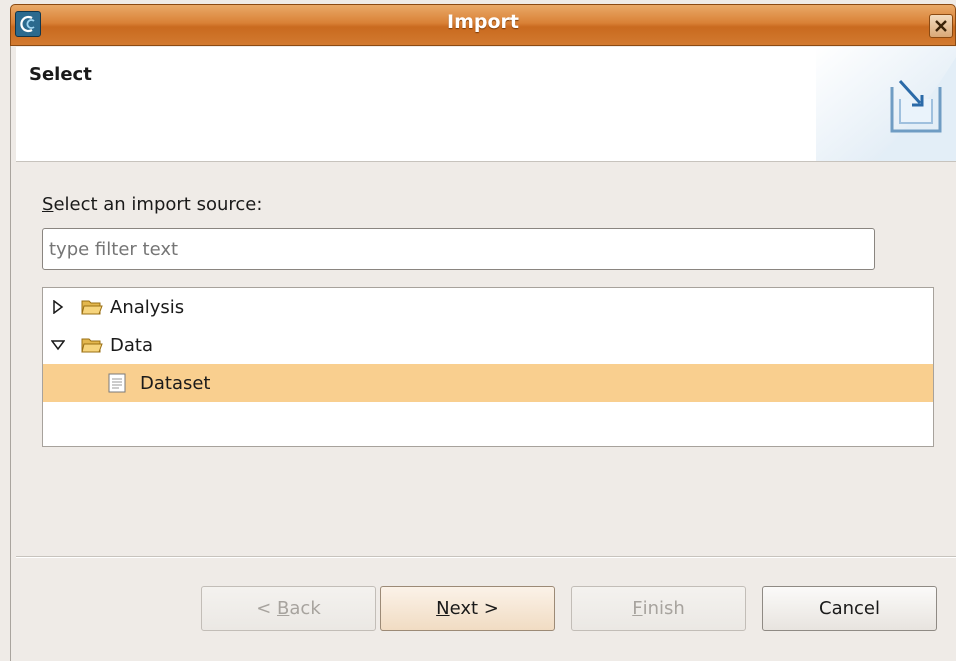 This screenshot has width=956, height=661. Describe the element at coordinates (886, 104) in the screenshot. I see `import-wizard-icon` at that location.